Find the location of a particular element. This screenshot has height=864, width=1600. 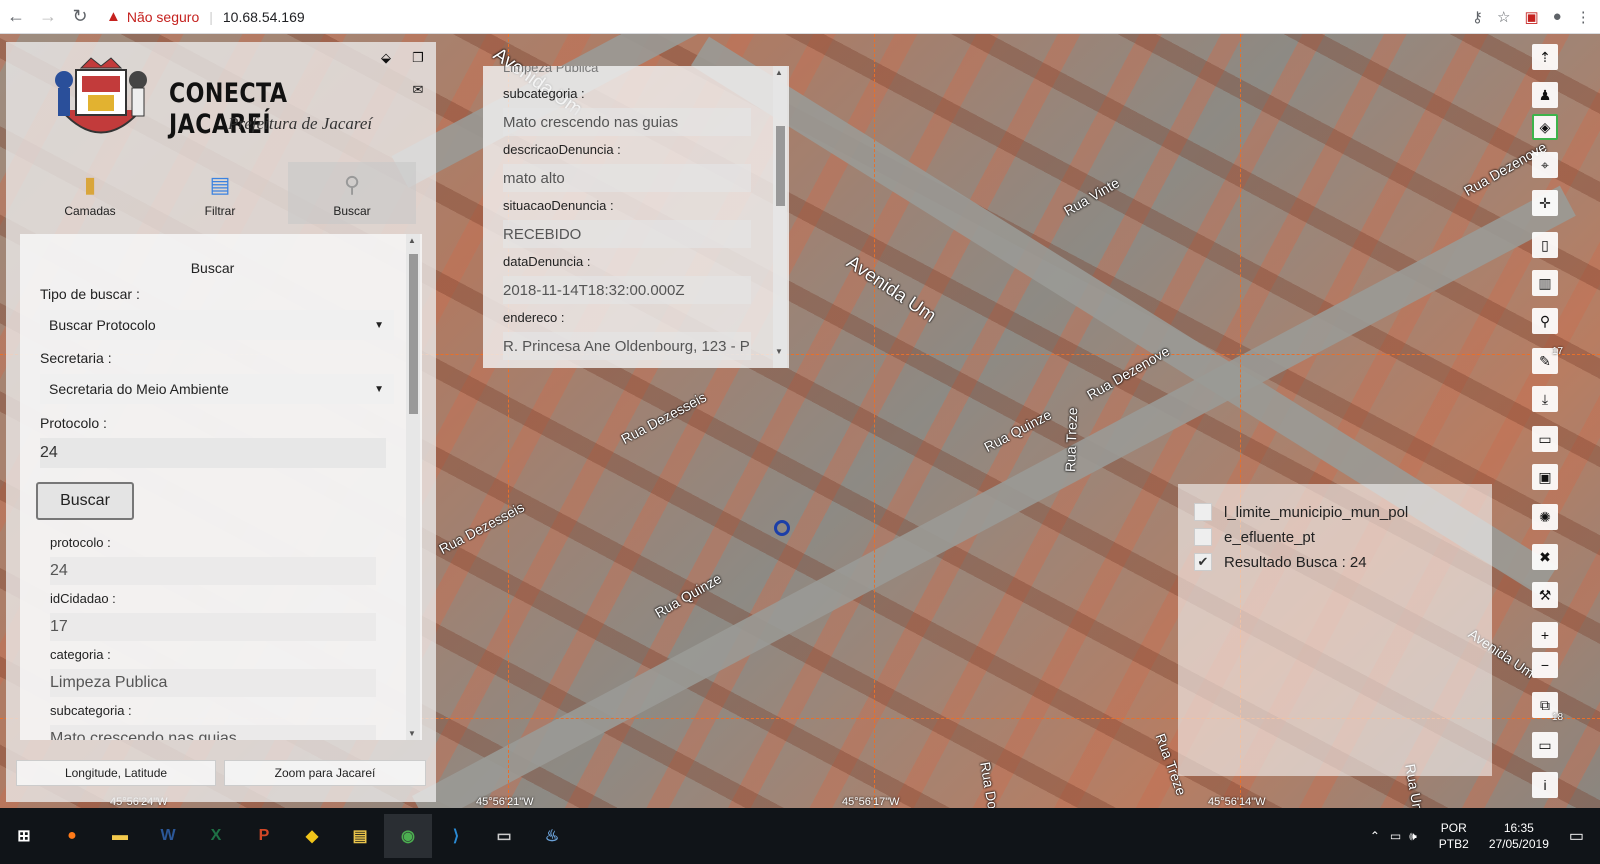

zoom-jacarei-button: Zoom para Jacareí is located at coordinates (325, 773).